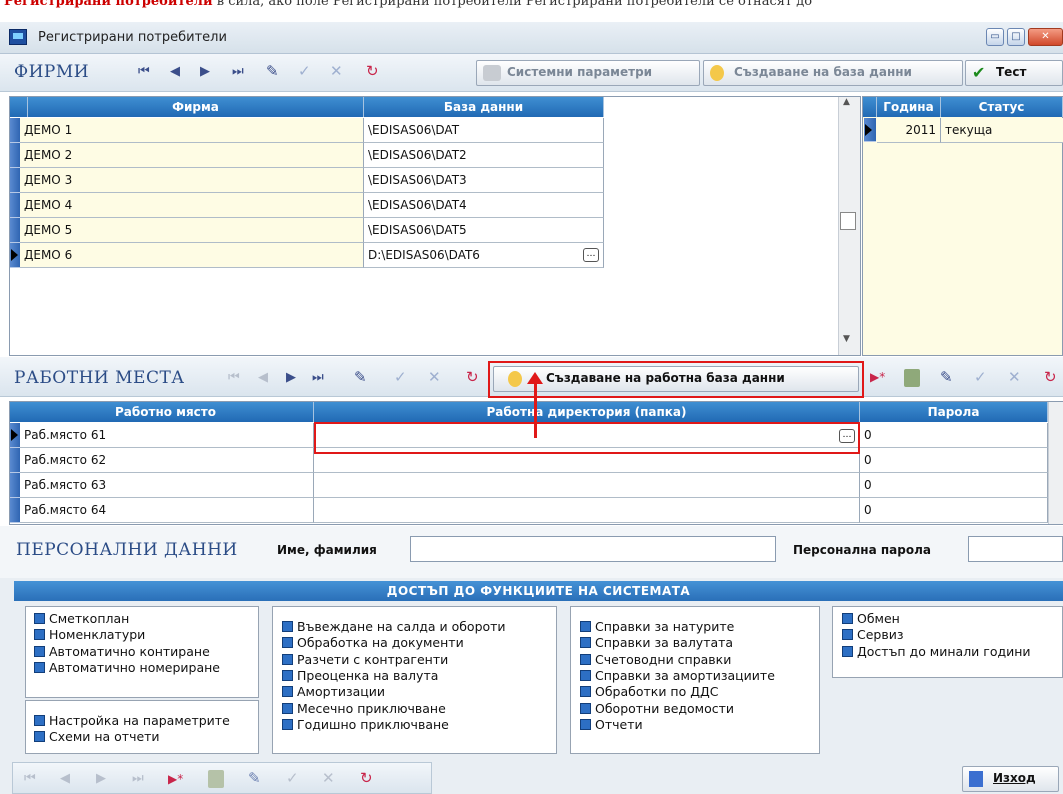  I want to click on workplace-name-cell: Раб.място 61, so click(167, 435).